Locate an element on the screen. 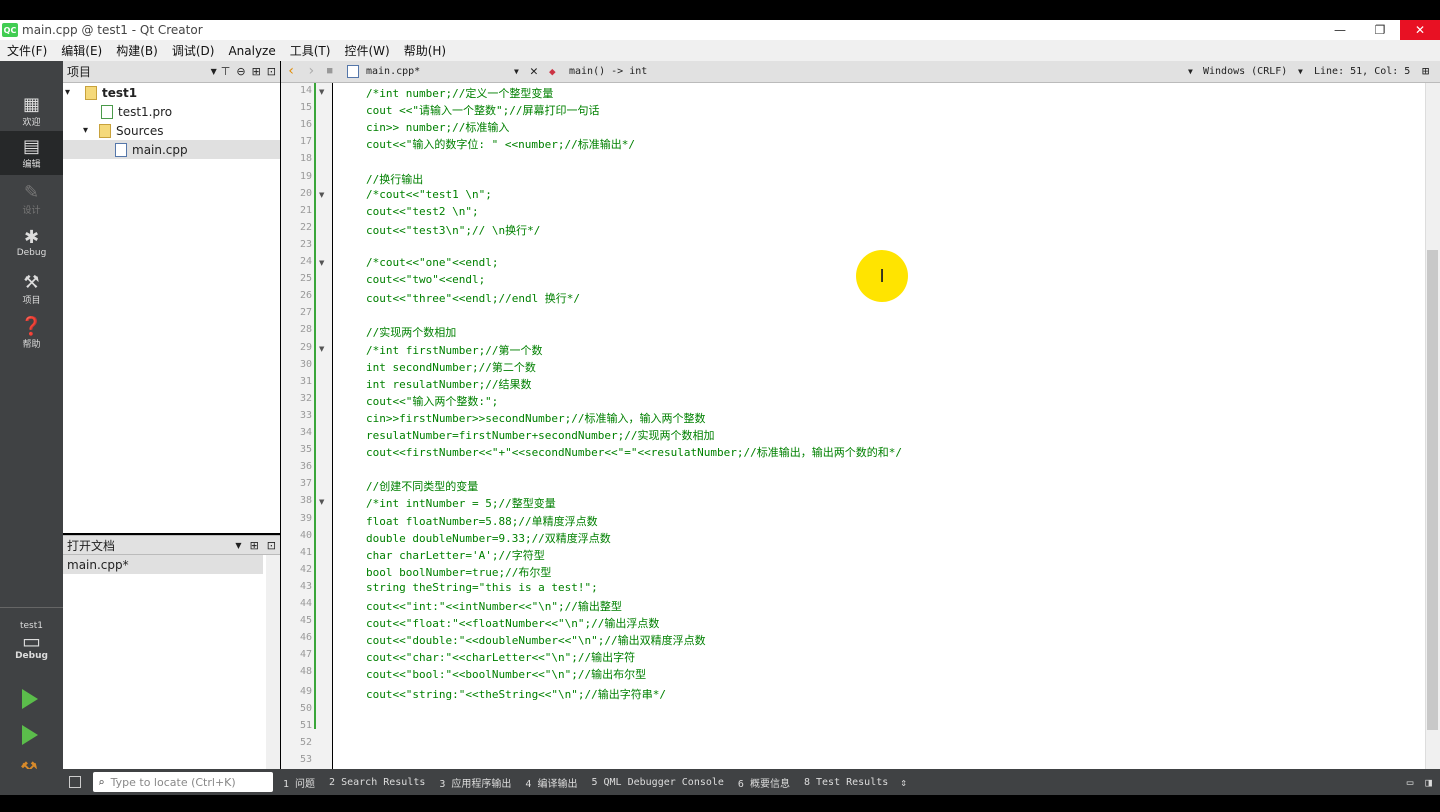 This screenshot has height=812, width=1440. code-line: //实现两个数相加 is located at coordinates (411, 332).